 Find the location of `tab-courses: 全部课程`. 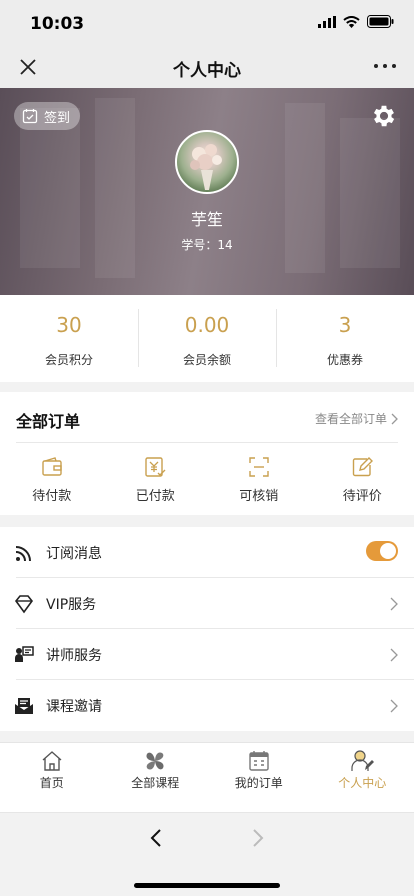

tab-courses: 全部课程 is located at coordinates (156, 777).